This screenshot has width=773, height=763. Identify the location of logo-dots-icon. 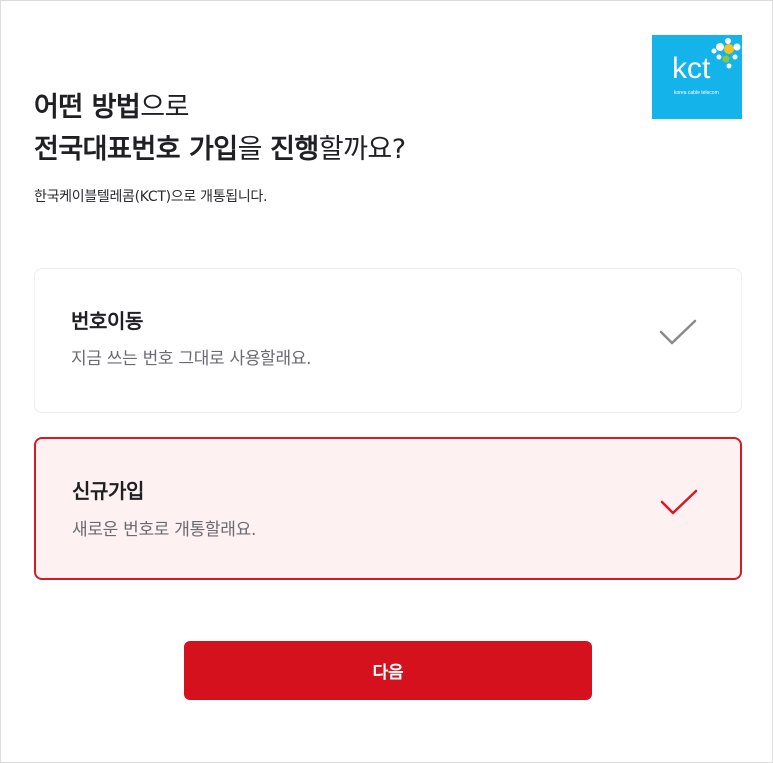
(726, 53).